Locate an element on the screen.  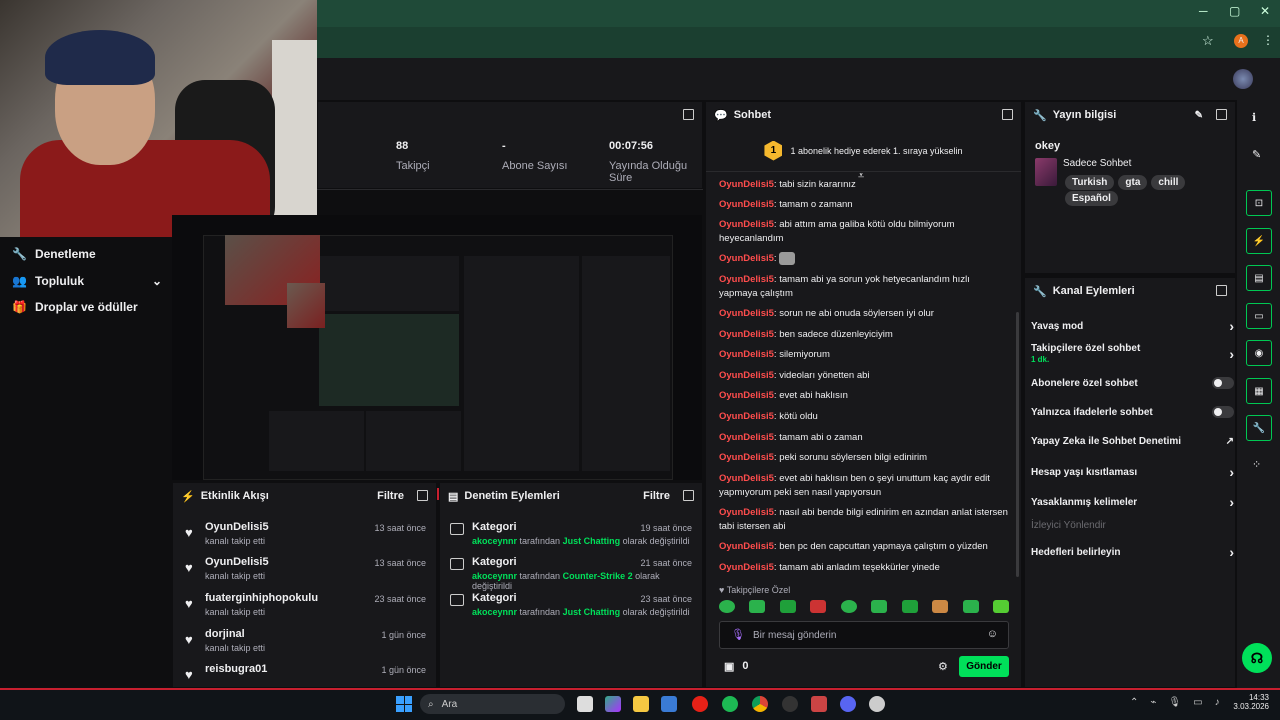
clip-icon: ⊡ is located at coordinates (1259, 203).